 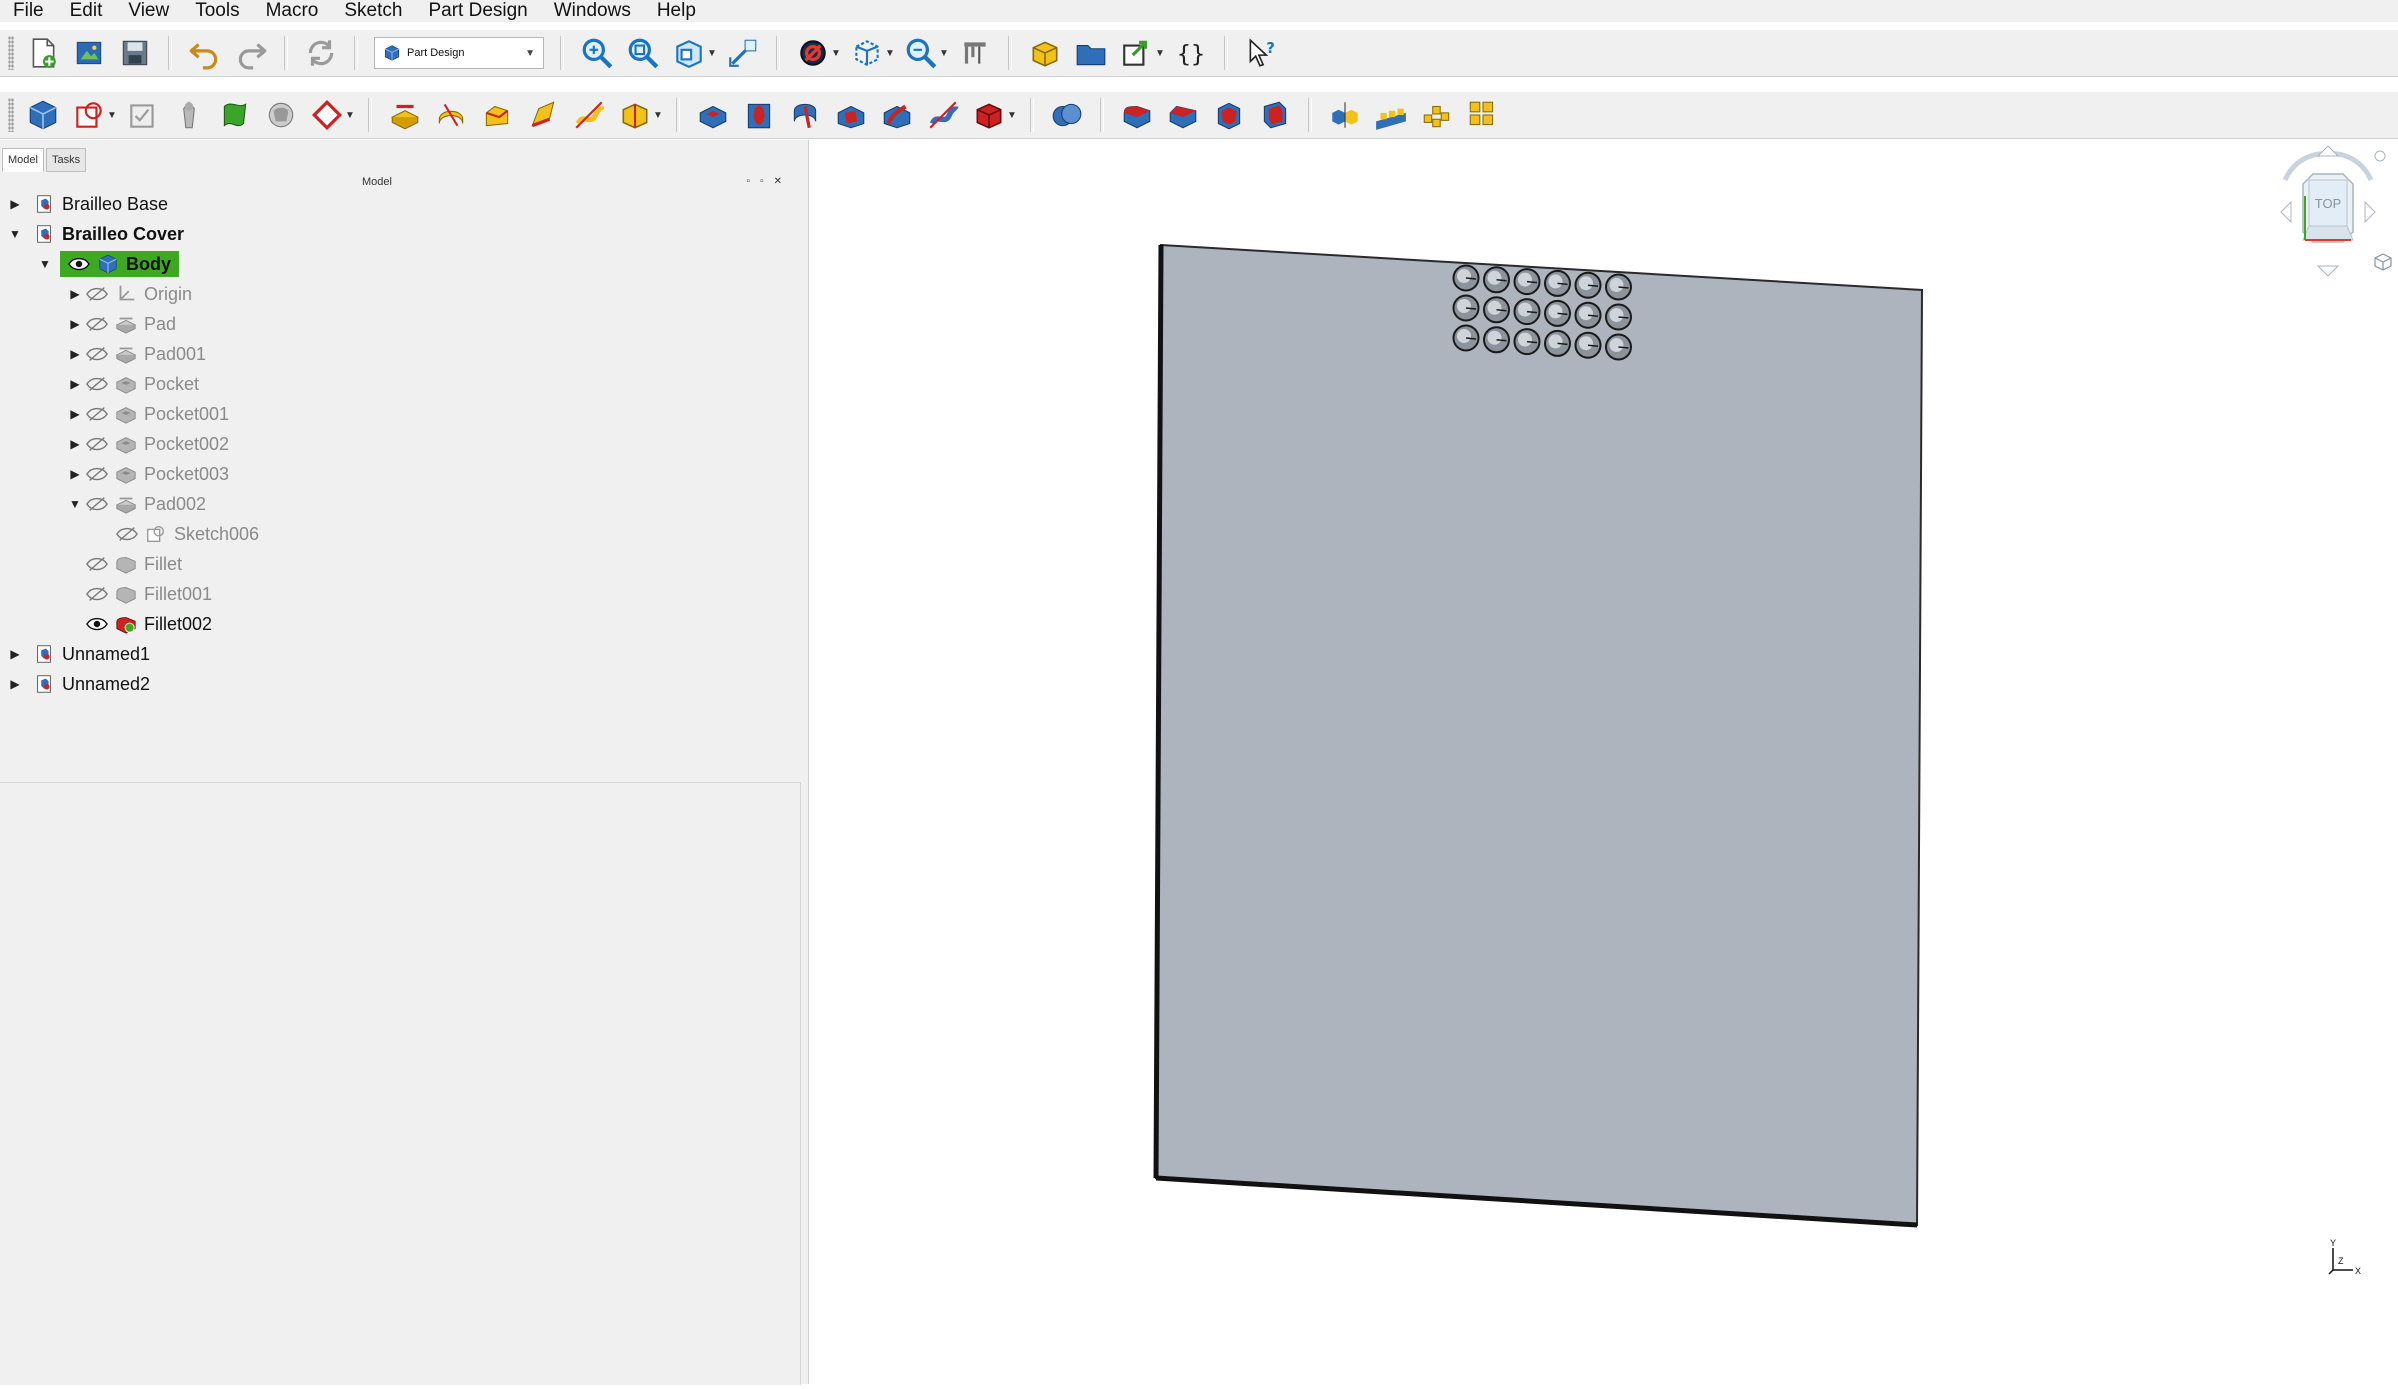 What do you see at coordinates (137, 504) in the screenshot?
I see `tree-item-pad002: ▼ Pad002` at bounding box center [137, 504].